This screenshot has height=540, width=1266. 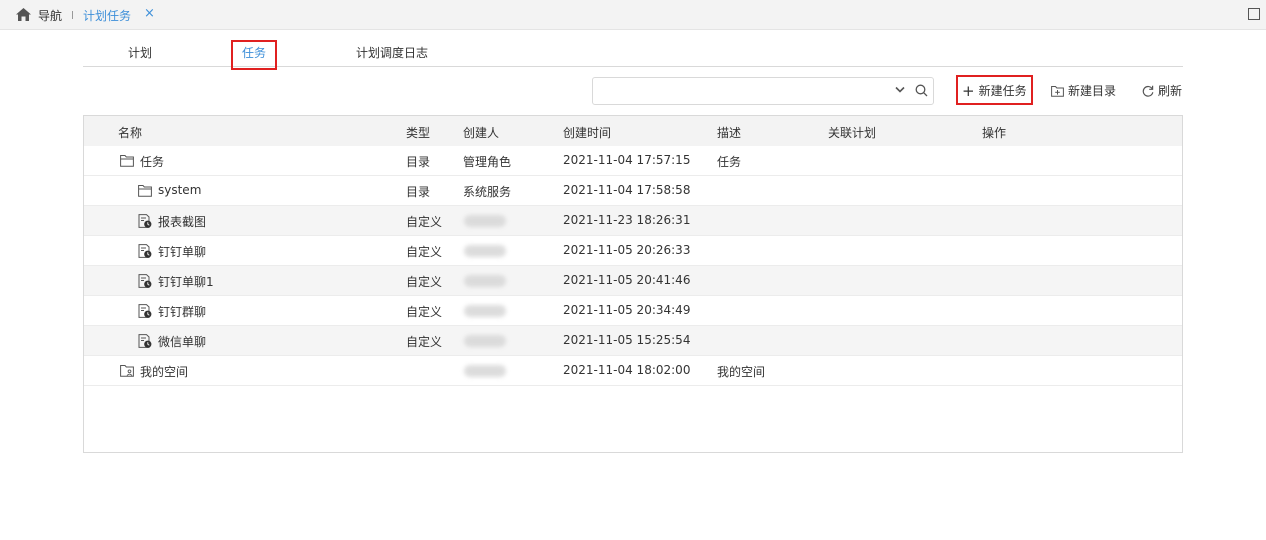 What do you see at coordinates (487, 192) in the screenshot?
I see `row-creator: 系统服务` at bounding box center [487, 192].